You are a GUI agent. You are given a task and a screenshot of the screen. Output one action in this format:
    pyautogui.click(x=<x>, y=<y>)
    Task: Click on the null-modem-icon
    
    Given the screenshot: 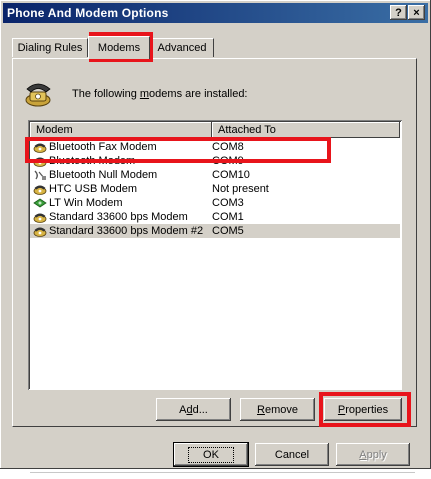 What is the action you would take?
    pyautogui.click(x=40, y=175)
    